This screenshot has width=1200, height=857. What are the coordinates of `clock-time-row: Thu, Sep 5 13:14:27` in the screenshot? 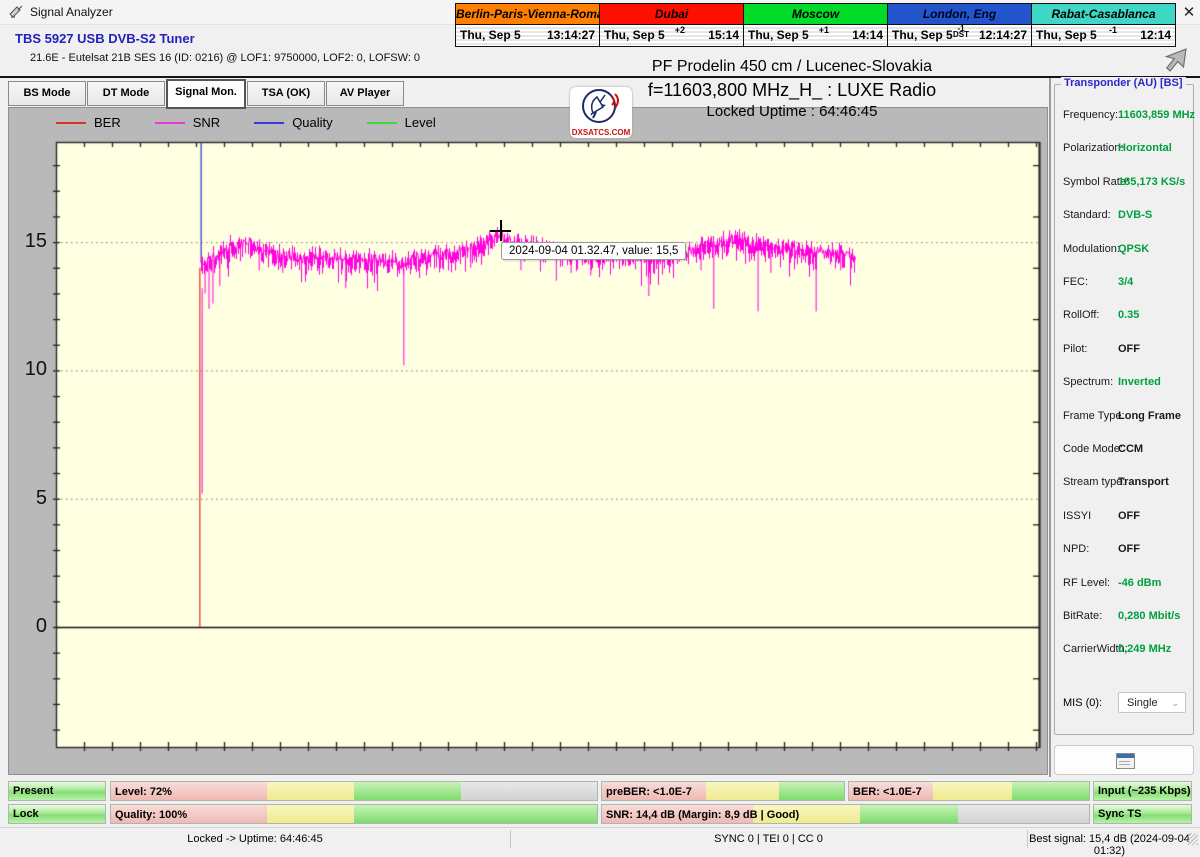 It's located at (527, 35).